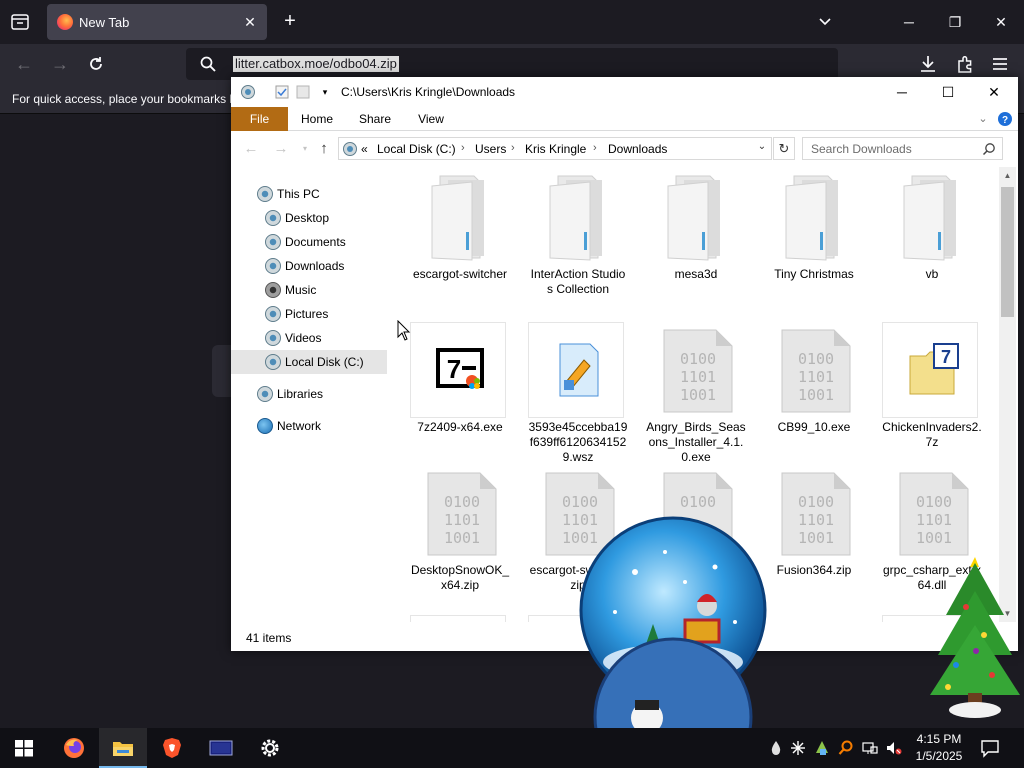 Image resolution: width=1024 pixels, height=768 pixels. What do you see at coordinates (317, 194) in the screenshot?
I see `sidebar-item-this-pc: This PC` at bounding box center [317, 194].